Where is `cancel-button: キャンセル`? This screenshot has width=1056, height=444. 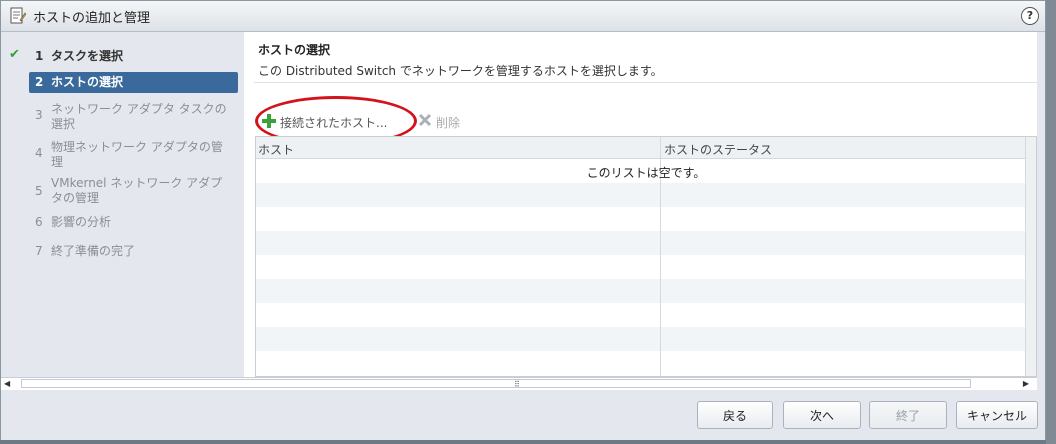
cancel-button: キャンセル is located at coordinates (997, 415).